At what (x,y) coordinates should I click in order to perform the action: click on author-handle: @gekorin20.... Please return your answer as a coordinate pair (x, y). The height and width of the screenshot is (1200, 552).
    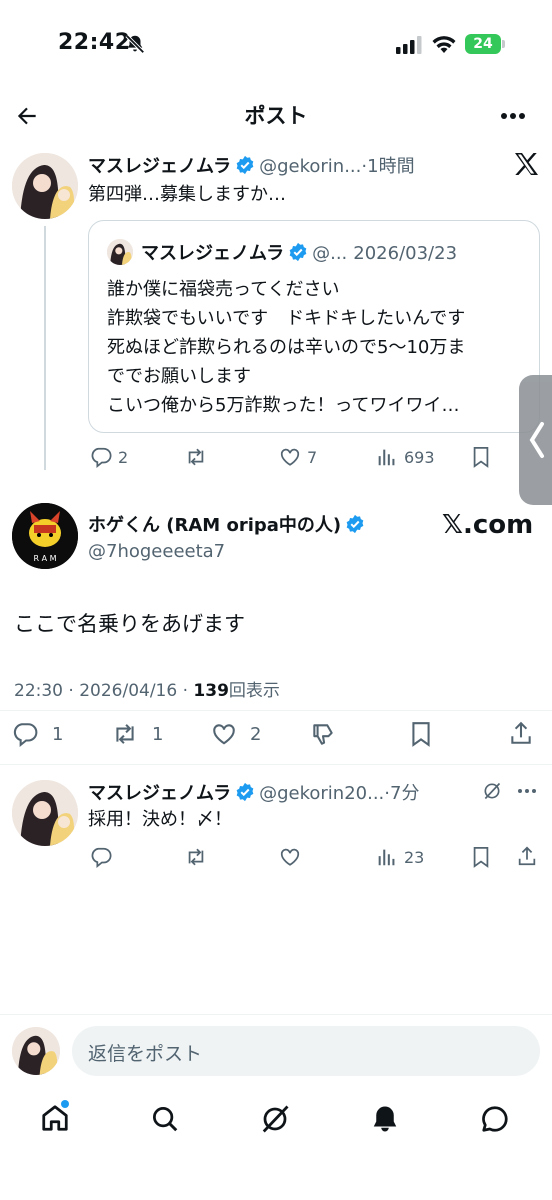
    Looking at the image, I should click on (321, 793).